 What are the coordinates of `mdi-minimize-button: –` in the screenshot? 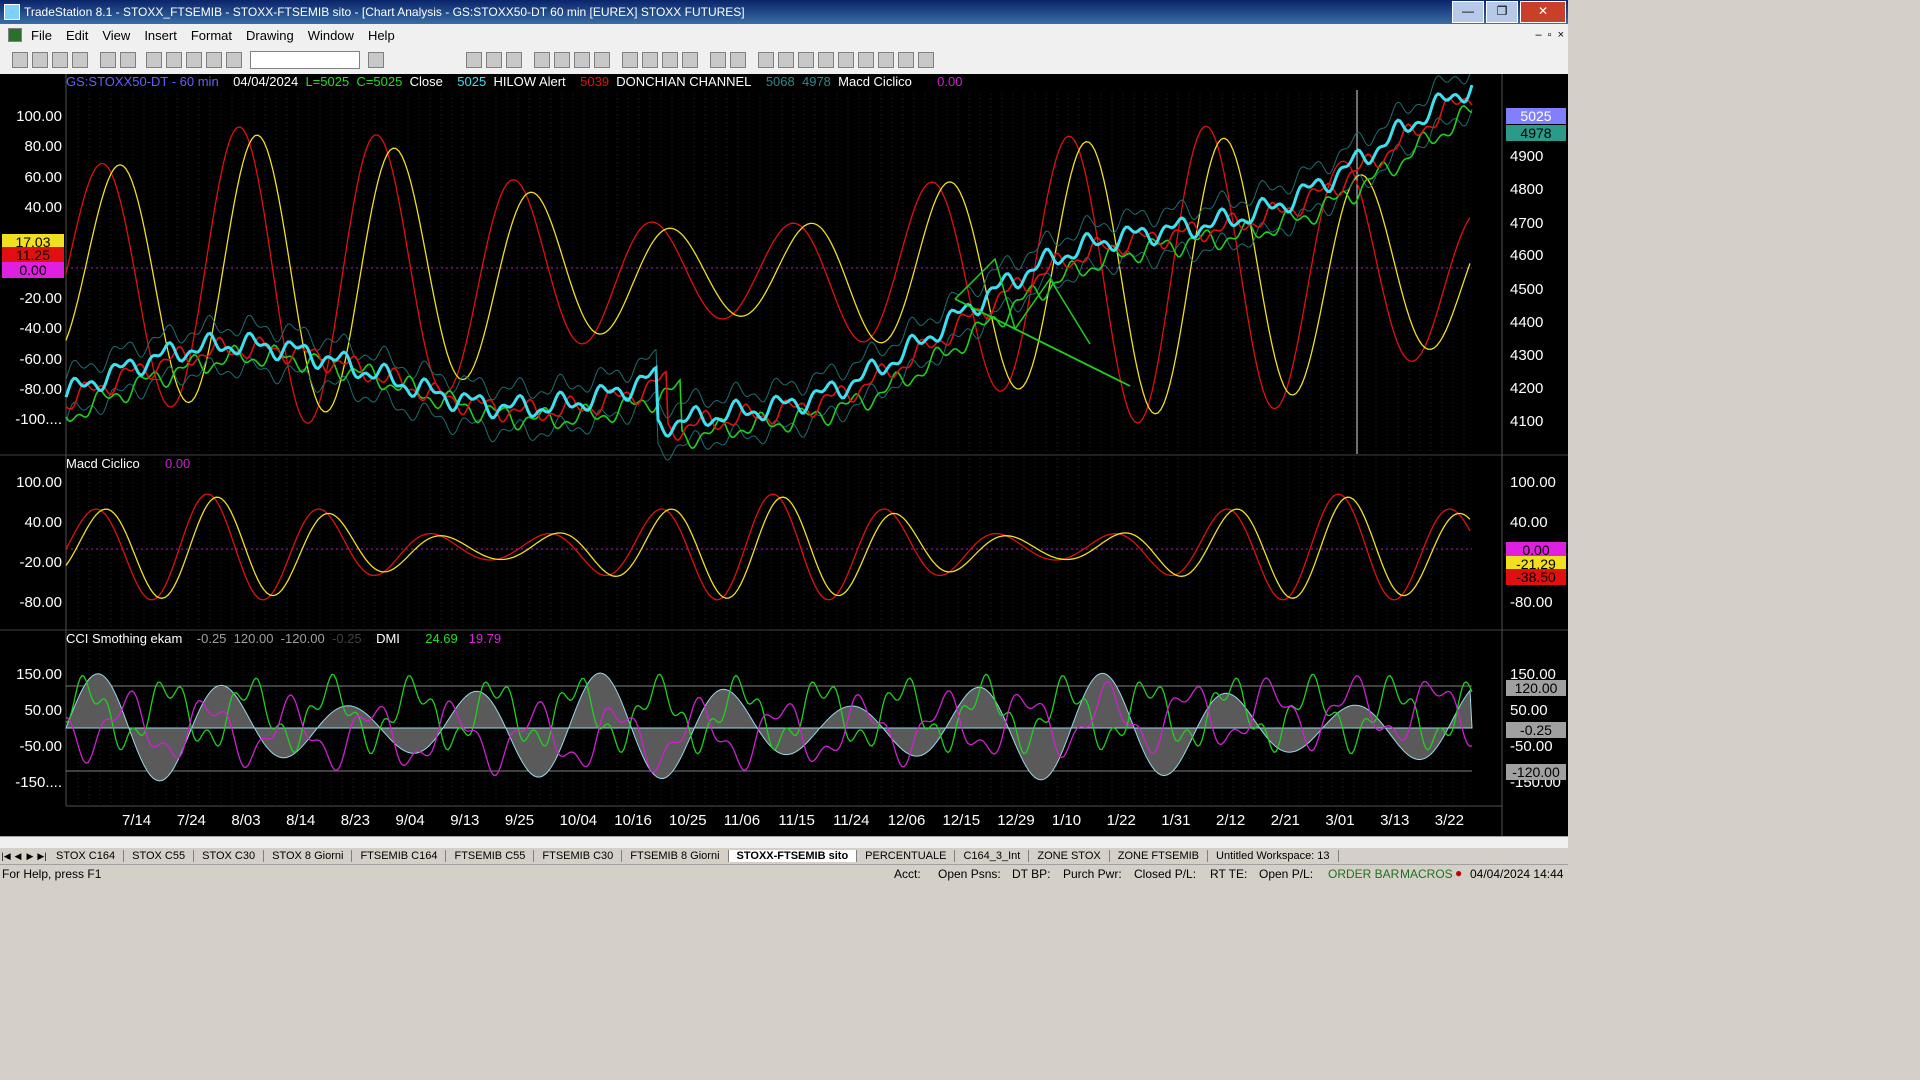 It's located at (1539, 35).